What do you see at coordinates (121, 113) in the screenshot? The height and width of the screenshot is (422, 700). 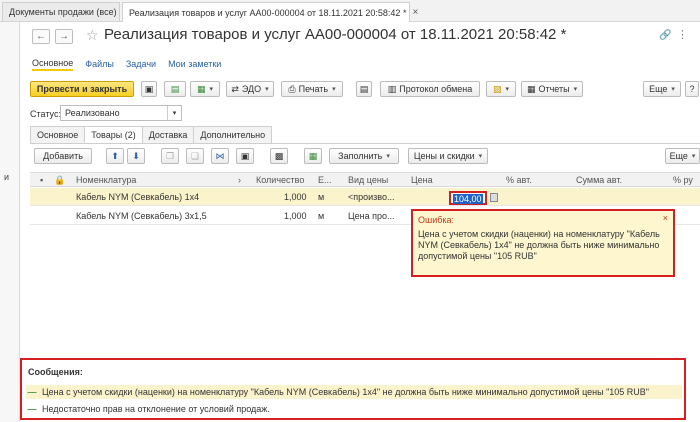 I see `status-select: Реализовано ▾` at bounding box center [121, 113].